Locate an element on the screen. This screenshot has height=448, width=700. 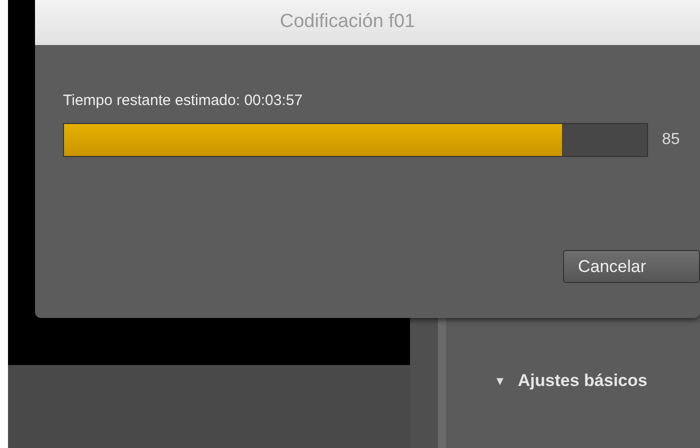
section-title: Ajustes básicos is located at coordinates (583, 381).